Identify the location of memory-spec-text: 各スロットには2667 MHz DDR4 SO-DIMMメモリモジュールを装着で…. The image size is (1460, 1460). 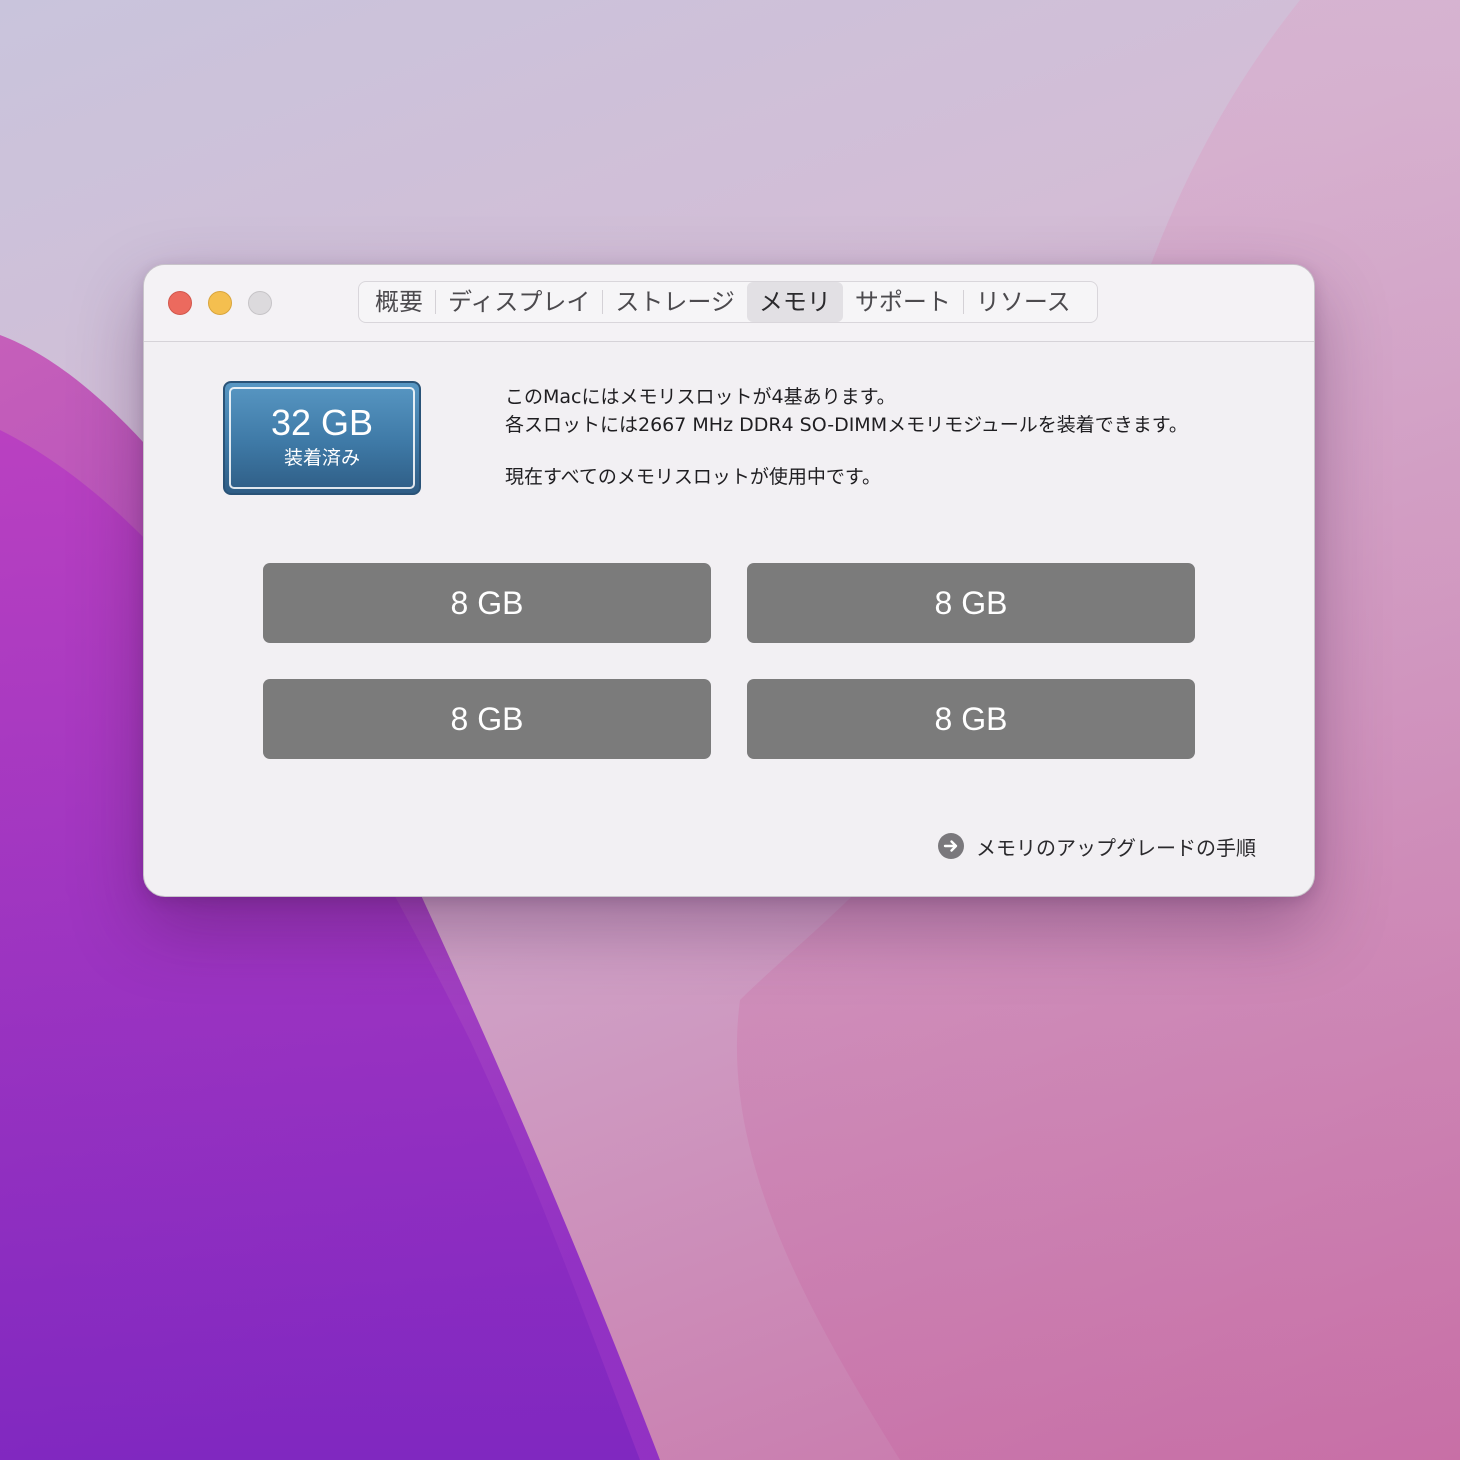
(846, 425).